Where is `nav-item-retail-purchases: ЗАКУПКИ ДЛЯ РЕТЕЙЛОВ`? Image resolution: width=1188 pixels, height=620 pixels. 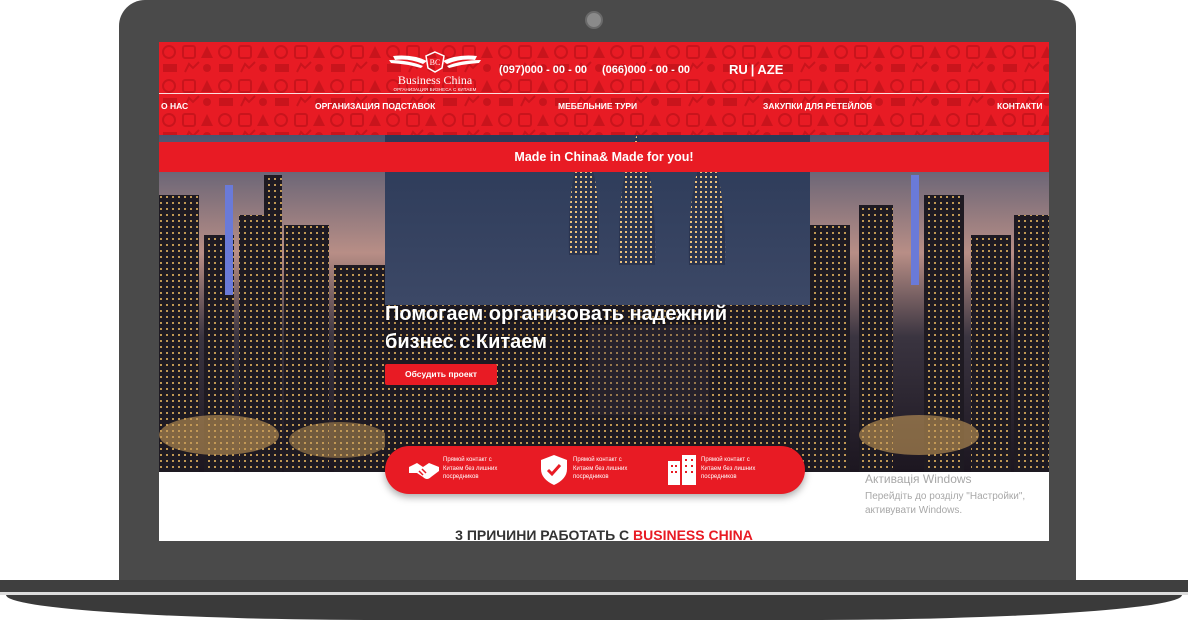
nav-item-retail-purchases: ЗАКУПКИ ДЛЯ РЕТЕЙЛОВ is located at coordinates (817, 106).